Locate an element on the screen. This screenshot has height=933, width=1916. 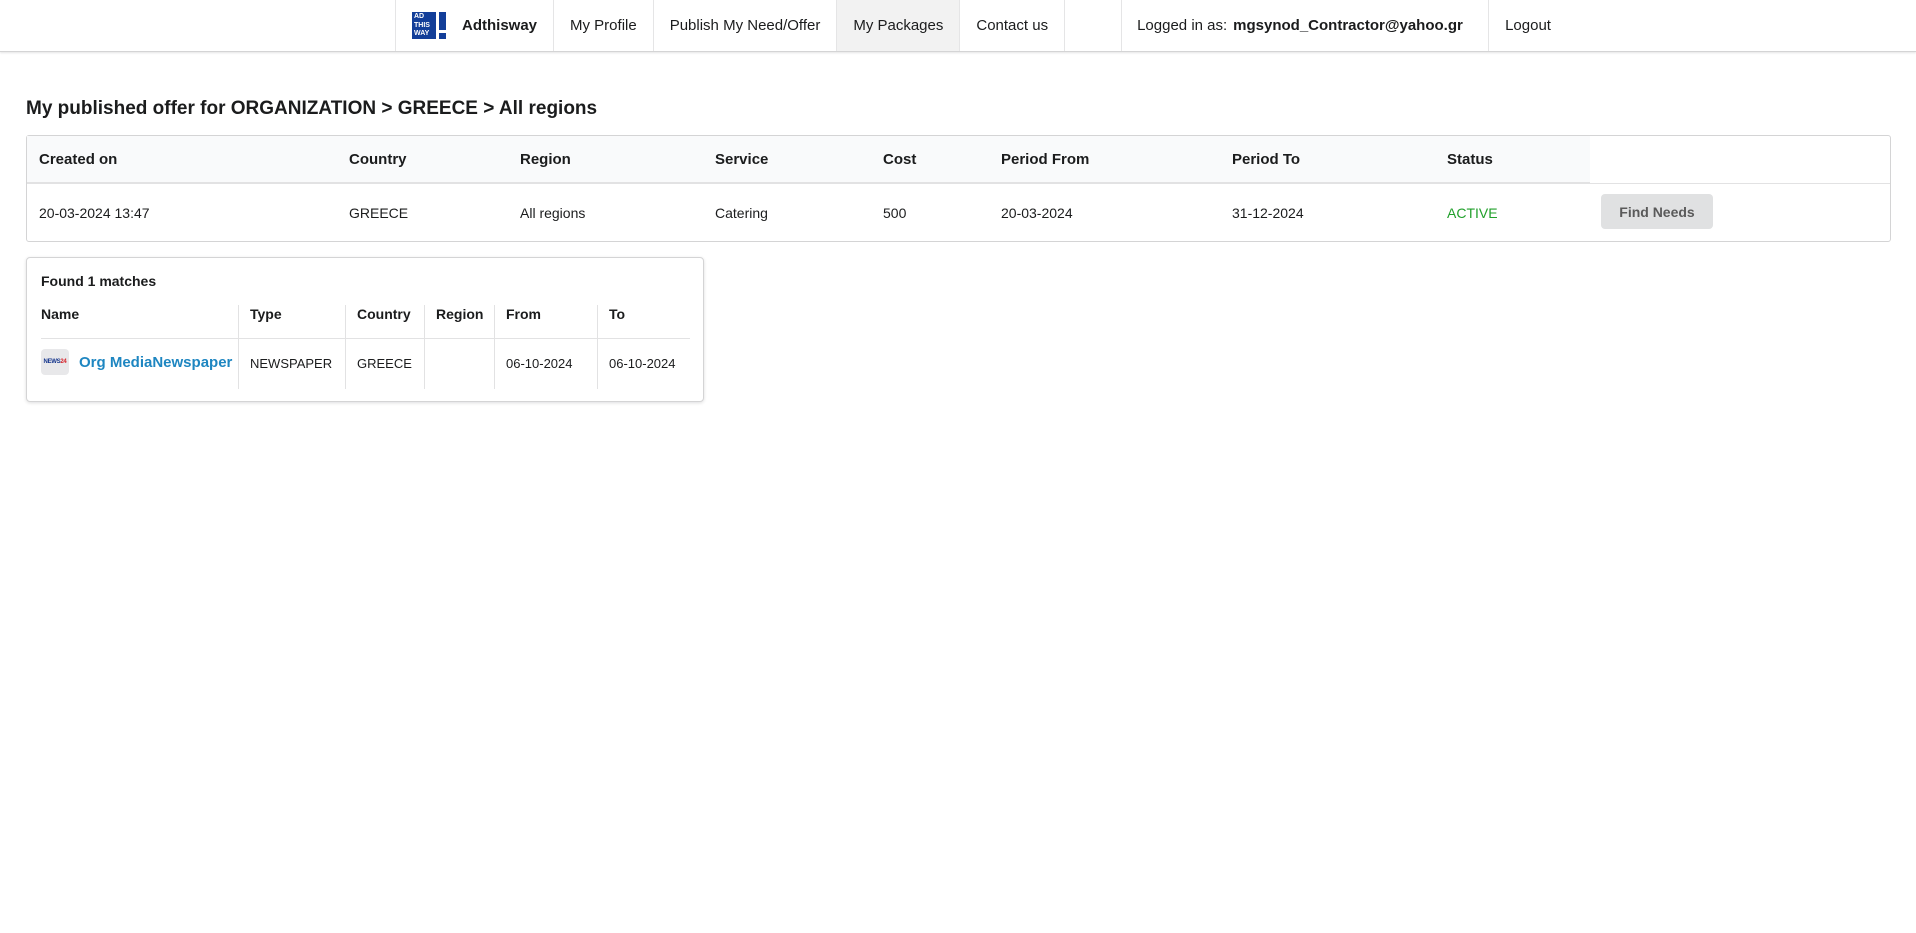
logout-link: Logout is located at coordinates (1528, 25).